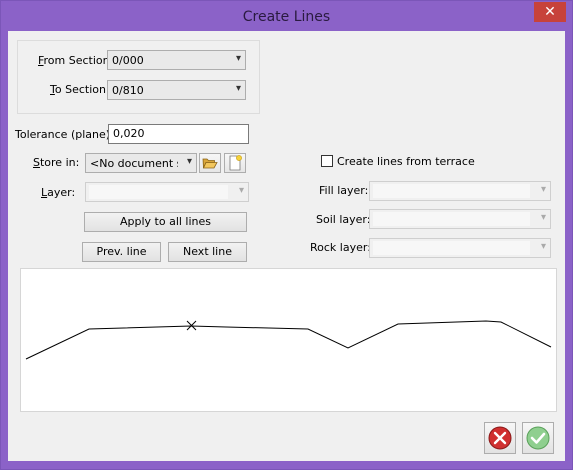 This screenshot has height=470, width=573. Describe the element at coordinates (344, 190) in the screenshot. I see `fill-layer-label: Fill layer:` at that location.